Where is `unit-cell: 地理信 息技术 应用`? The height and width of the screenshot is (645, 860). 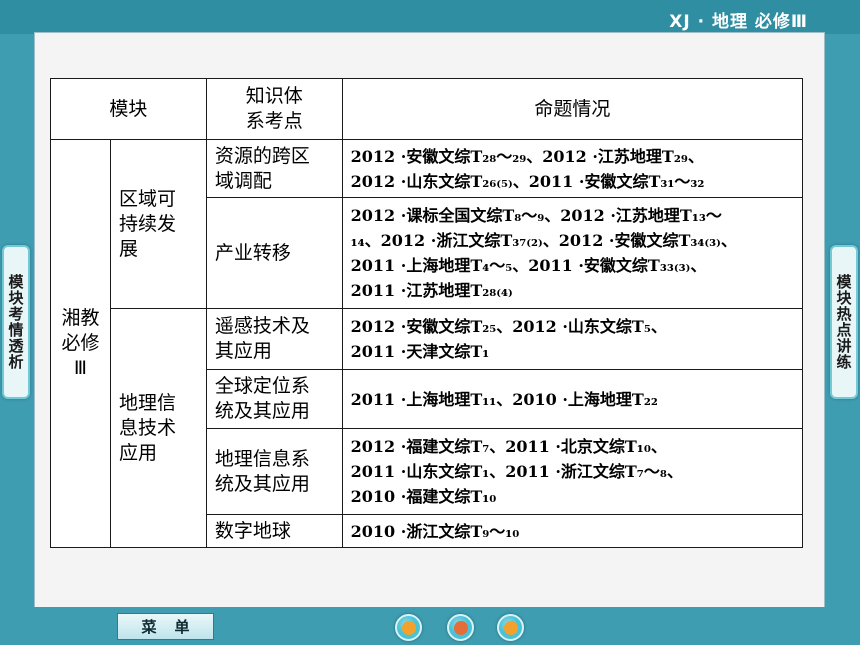
unit-cell: 地理信 息技术 应用 is located at coordinates (158, 428).